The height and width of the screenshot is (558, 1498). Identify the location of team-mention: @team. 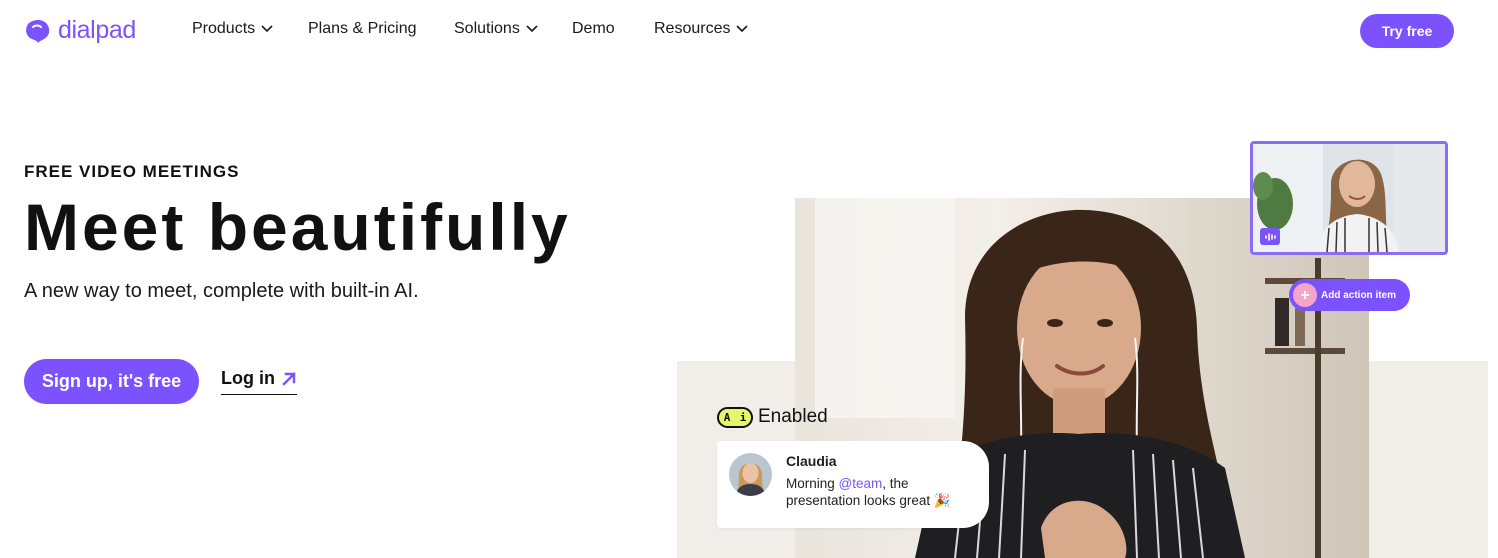
(861, 483).